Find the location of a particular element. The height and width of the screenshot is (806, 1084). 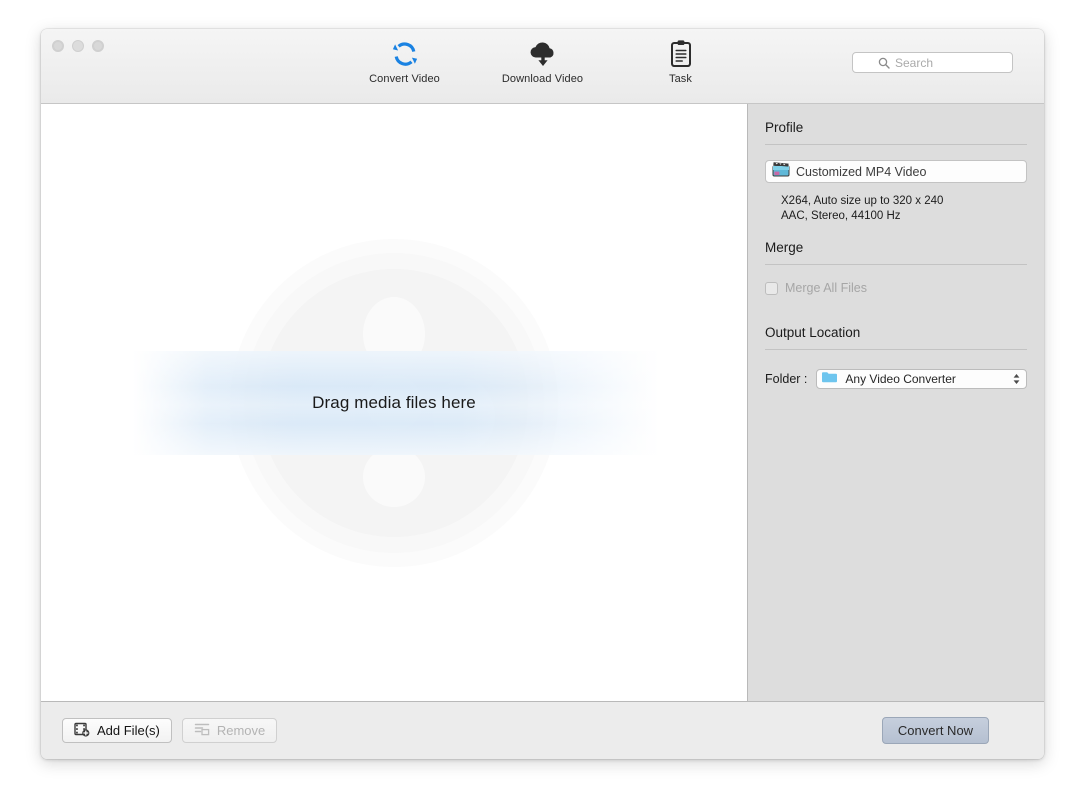

toolbar: Convert Video Download Video Task Search is located at coordinates (542, 66).